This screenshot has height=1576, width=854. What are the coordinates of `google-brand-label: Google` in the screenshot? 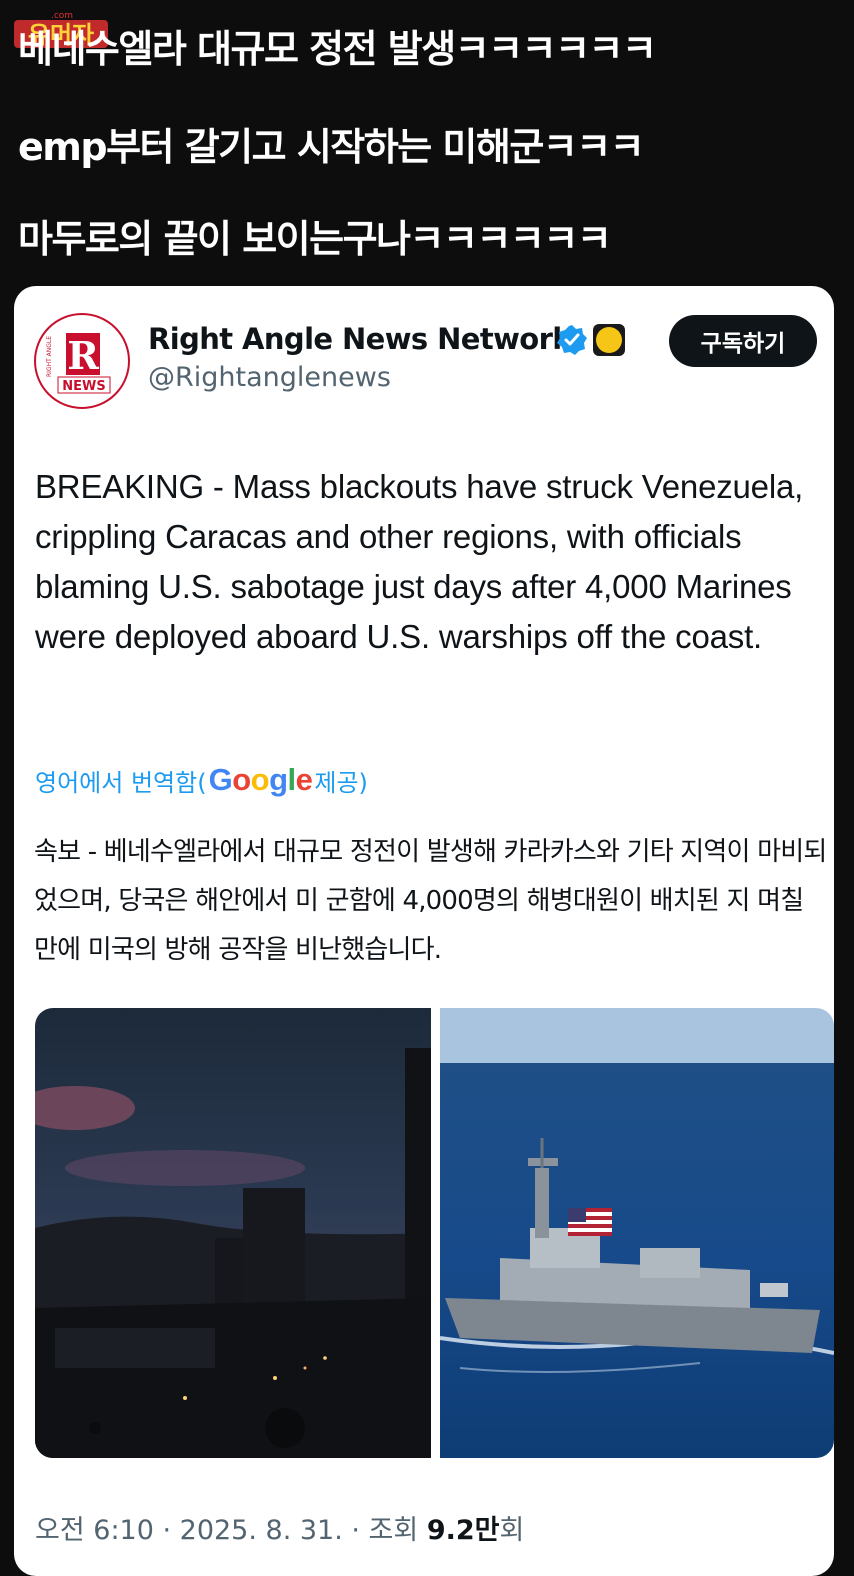 It's located at (260, 779).